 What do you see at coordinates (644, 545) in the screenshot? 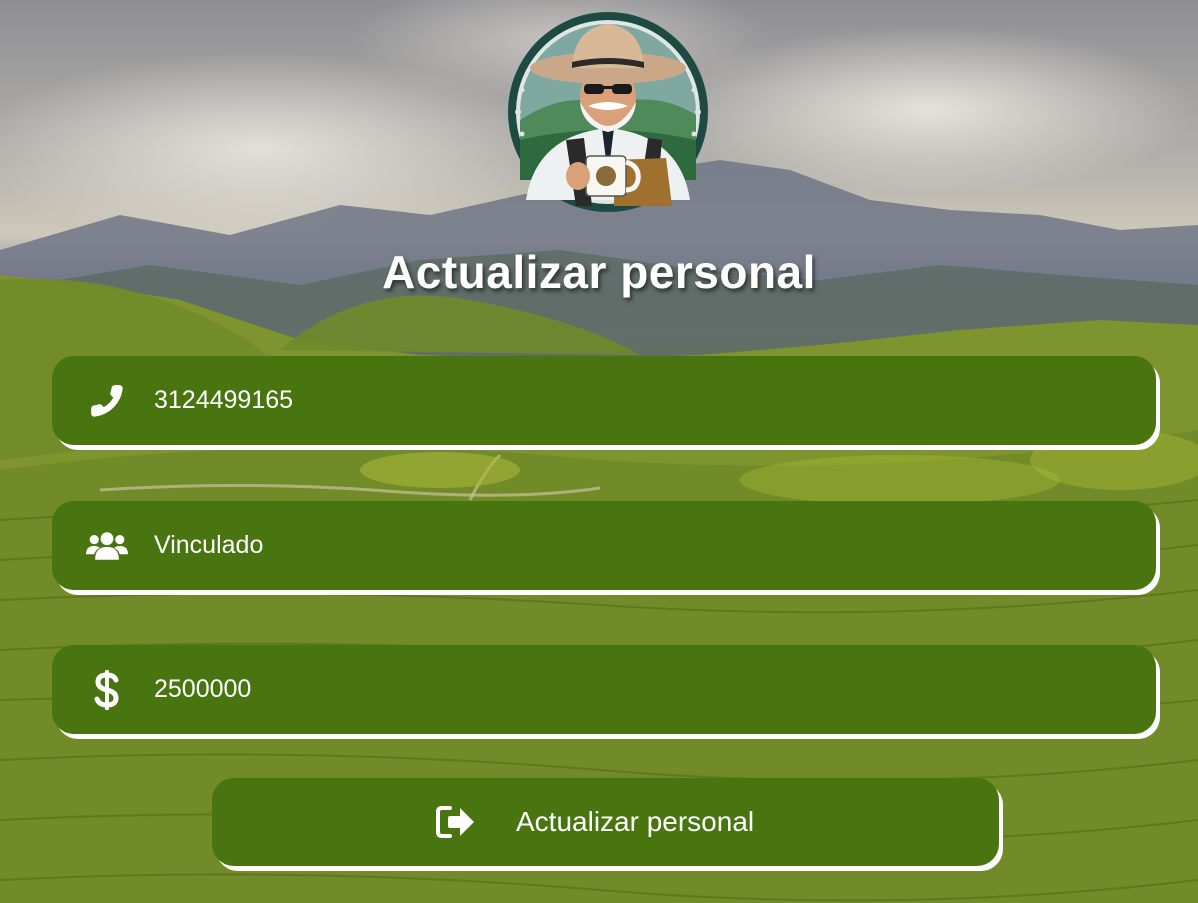
I see `status-input` at bounding box center [644, 545].